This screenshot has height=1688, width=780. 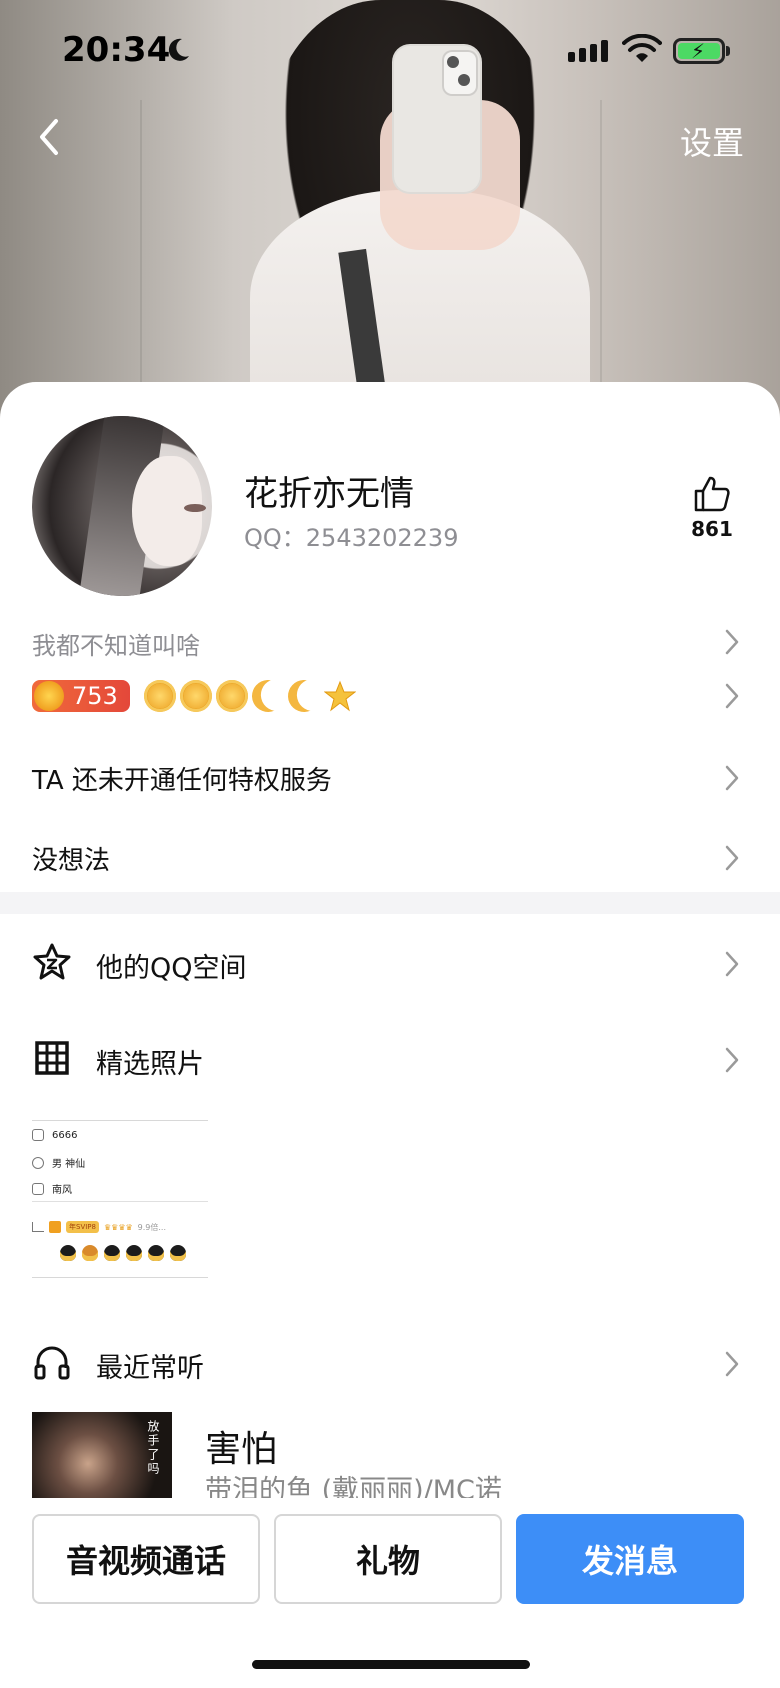 I want to click on home-indicator, so click(x=391, y=1664).